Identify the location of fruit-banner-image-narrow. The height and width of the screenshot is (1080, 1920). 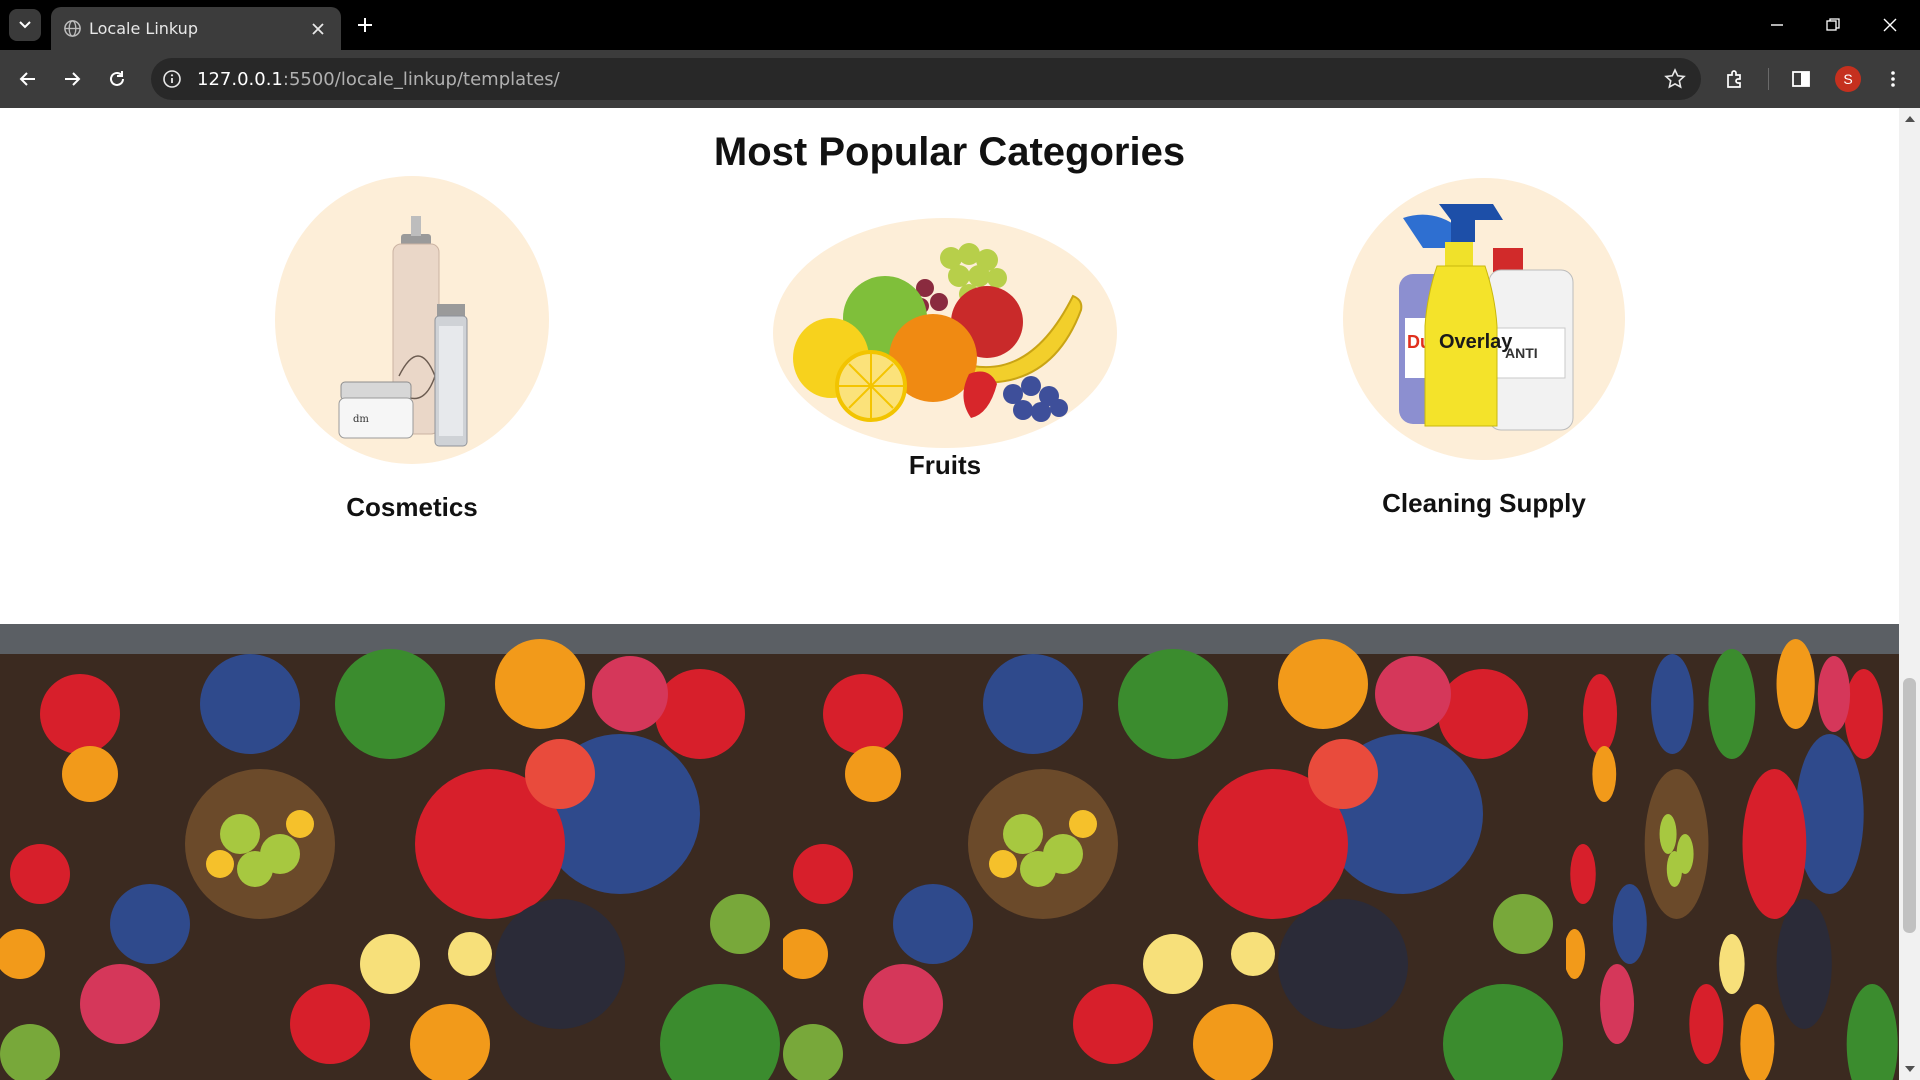
(1732, 852).